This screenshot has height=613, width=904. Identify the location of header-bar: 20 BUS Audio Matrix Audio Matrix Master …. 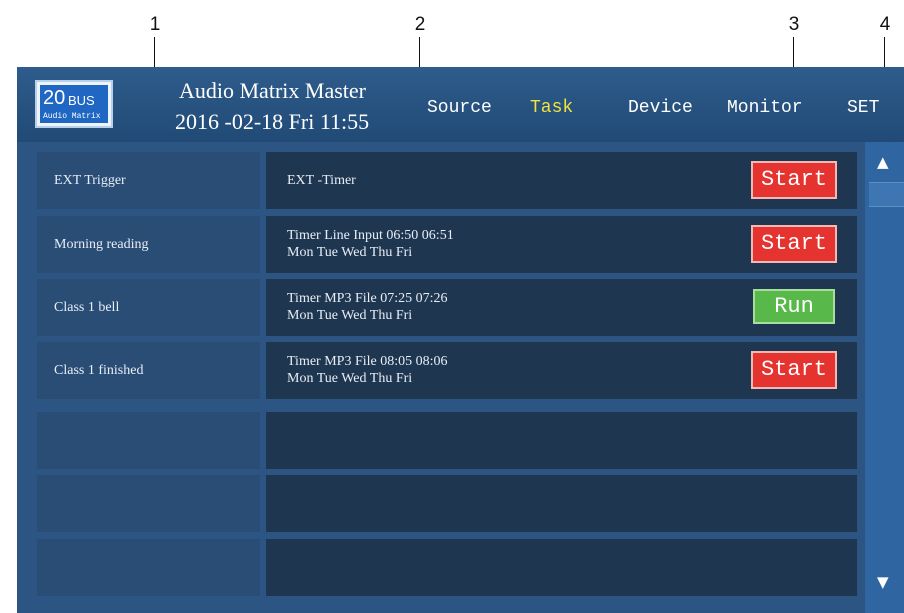
(460, 104).